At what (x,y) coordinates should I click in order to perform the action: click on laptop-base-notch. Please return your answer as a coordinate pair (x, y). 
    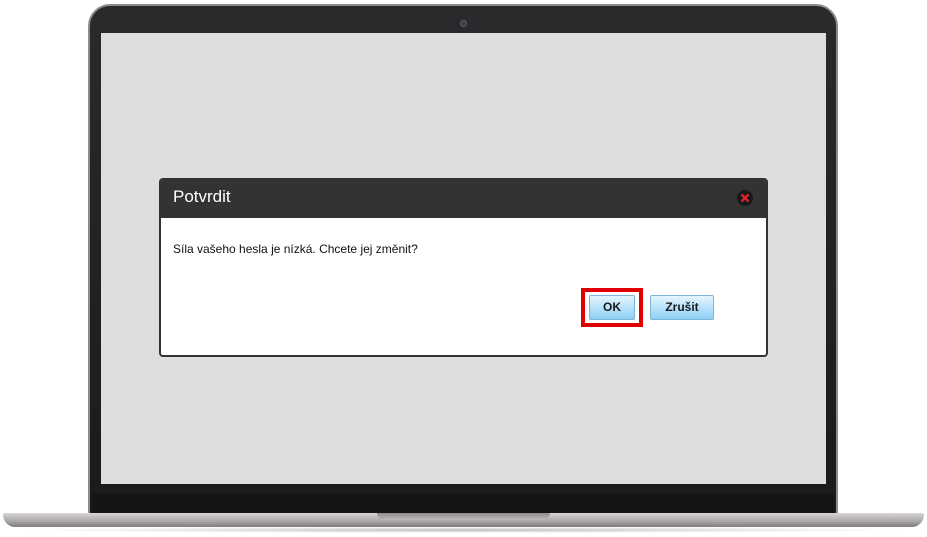
    Looking at the image, I should click on (463, 516).